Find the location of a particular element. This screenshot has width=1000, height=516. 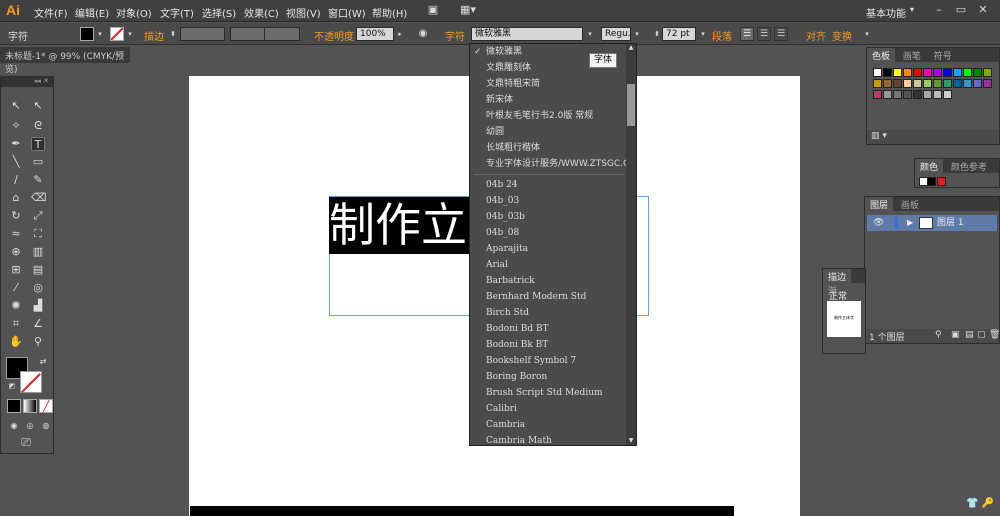

clipping-mask-icon: ▣ is located at coordinates (955, 335).